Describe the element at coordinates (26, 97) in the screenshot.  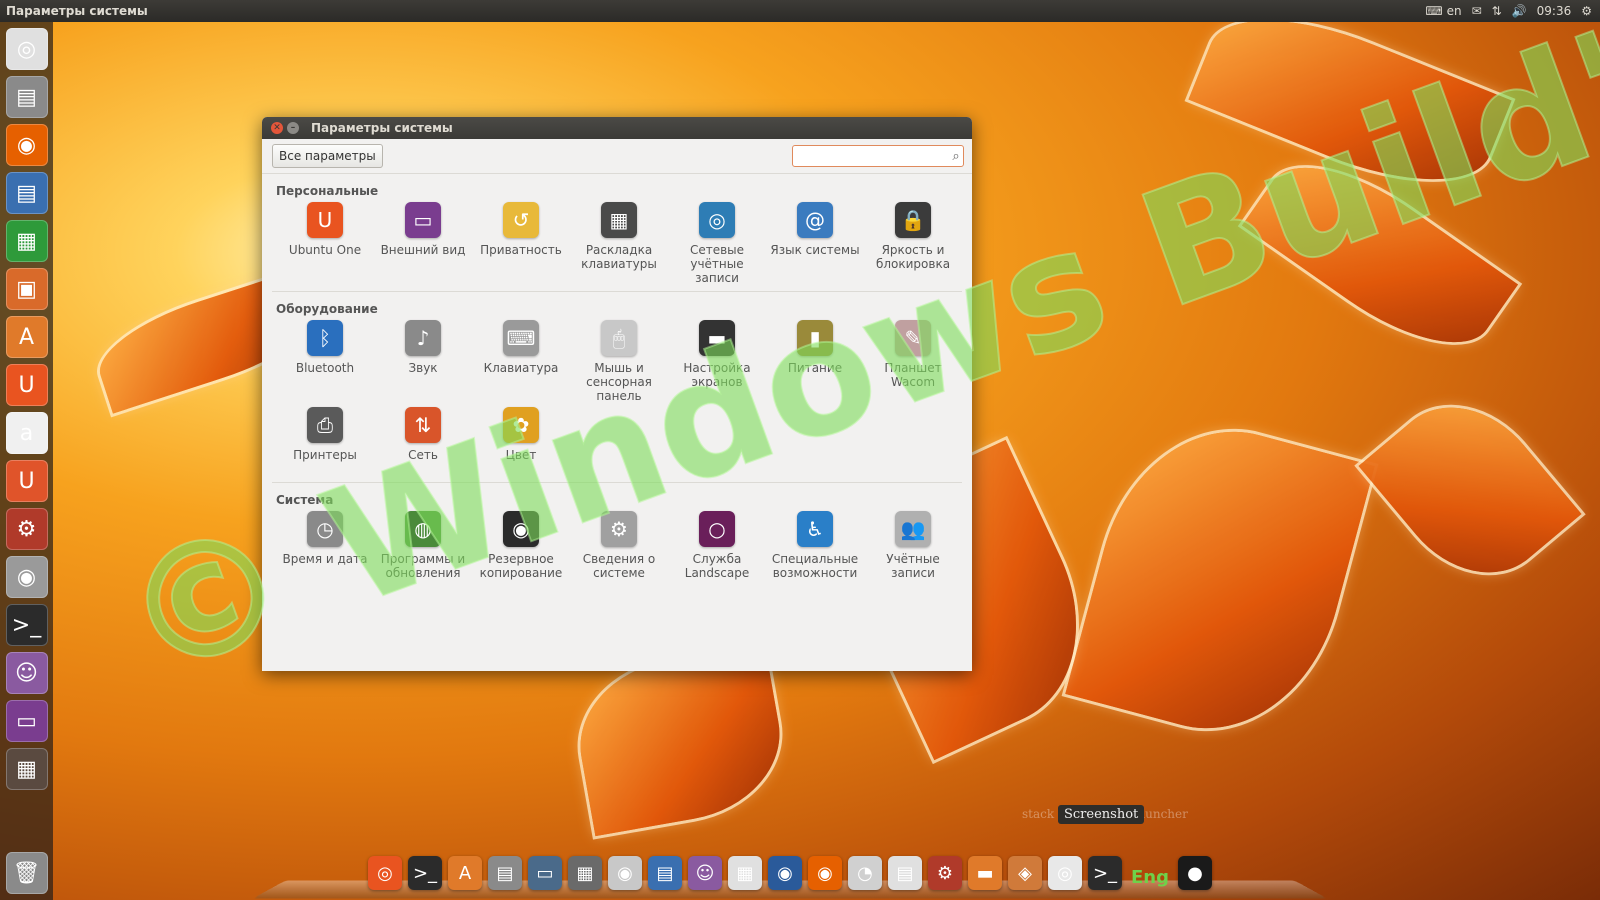
I see `files-icon: ▤` at that location.